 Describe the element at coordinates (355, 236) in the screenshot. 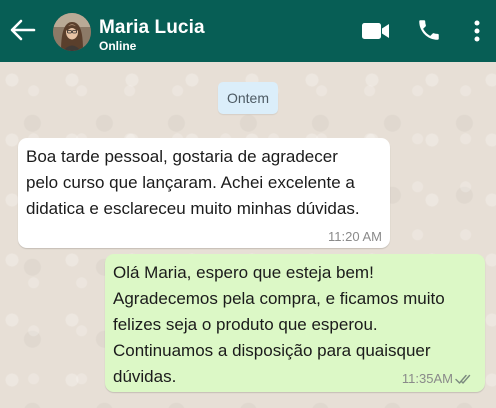

I see `message-time: 11:20 AM` at that location.